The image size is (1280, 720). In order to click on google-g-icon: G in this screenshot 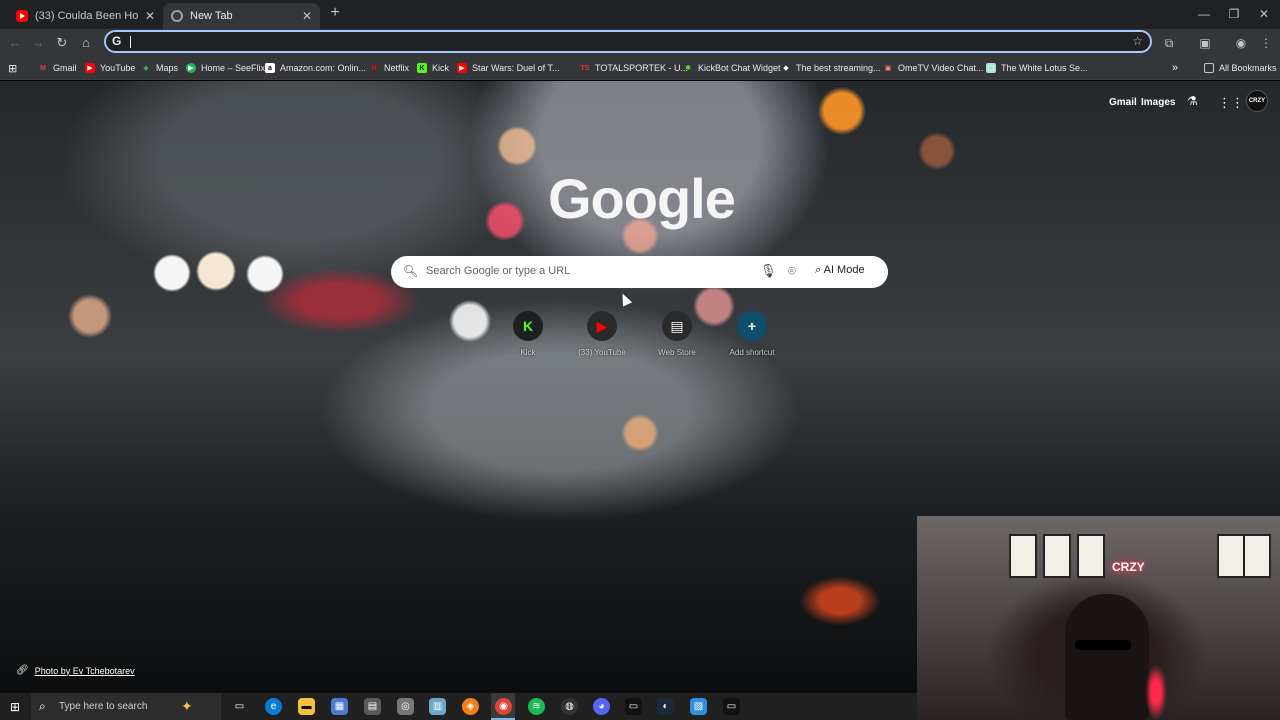, I will do `click(117, 41)`.